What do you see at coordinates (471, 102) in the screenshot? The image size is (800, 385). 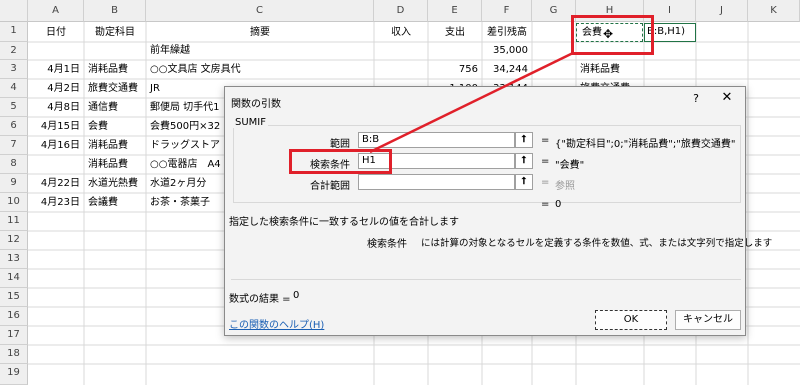 I see `highlight-connector` at bounding box center [471, 102].